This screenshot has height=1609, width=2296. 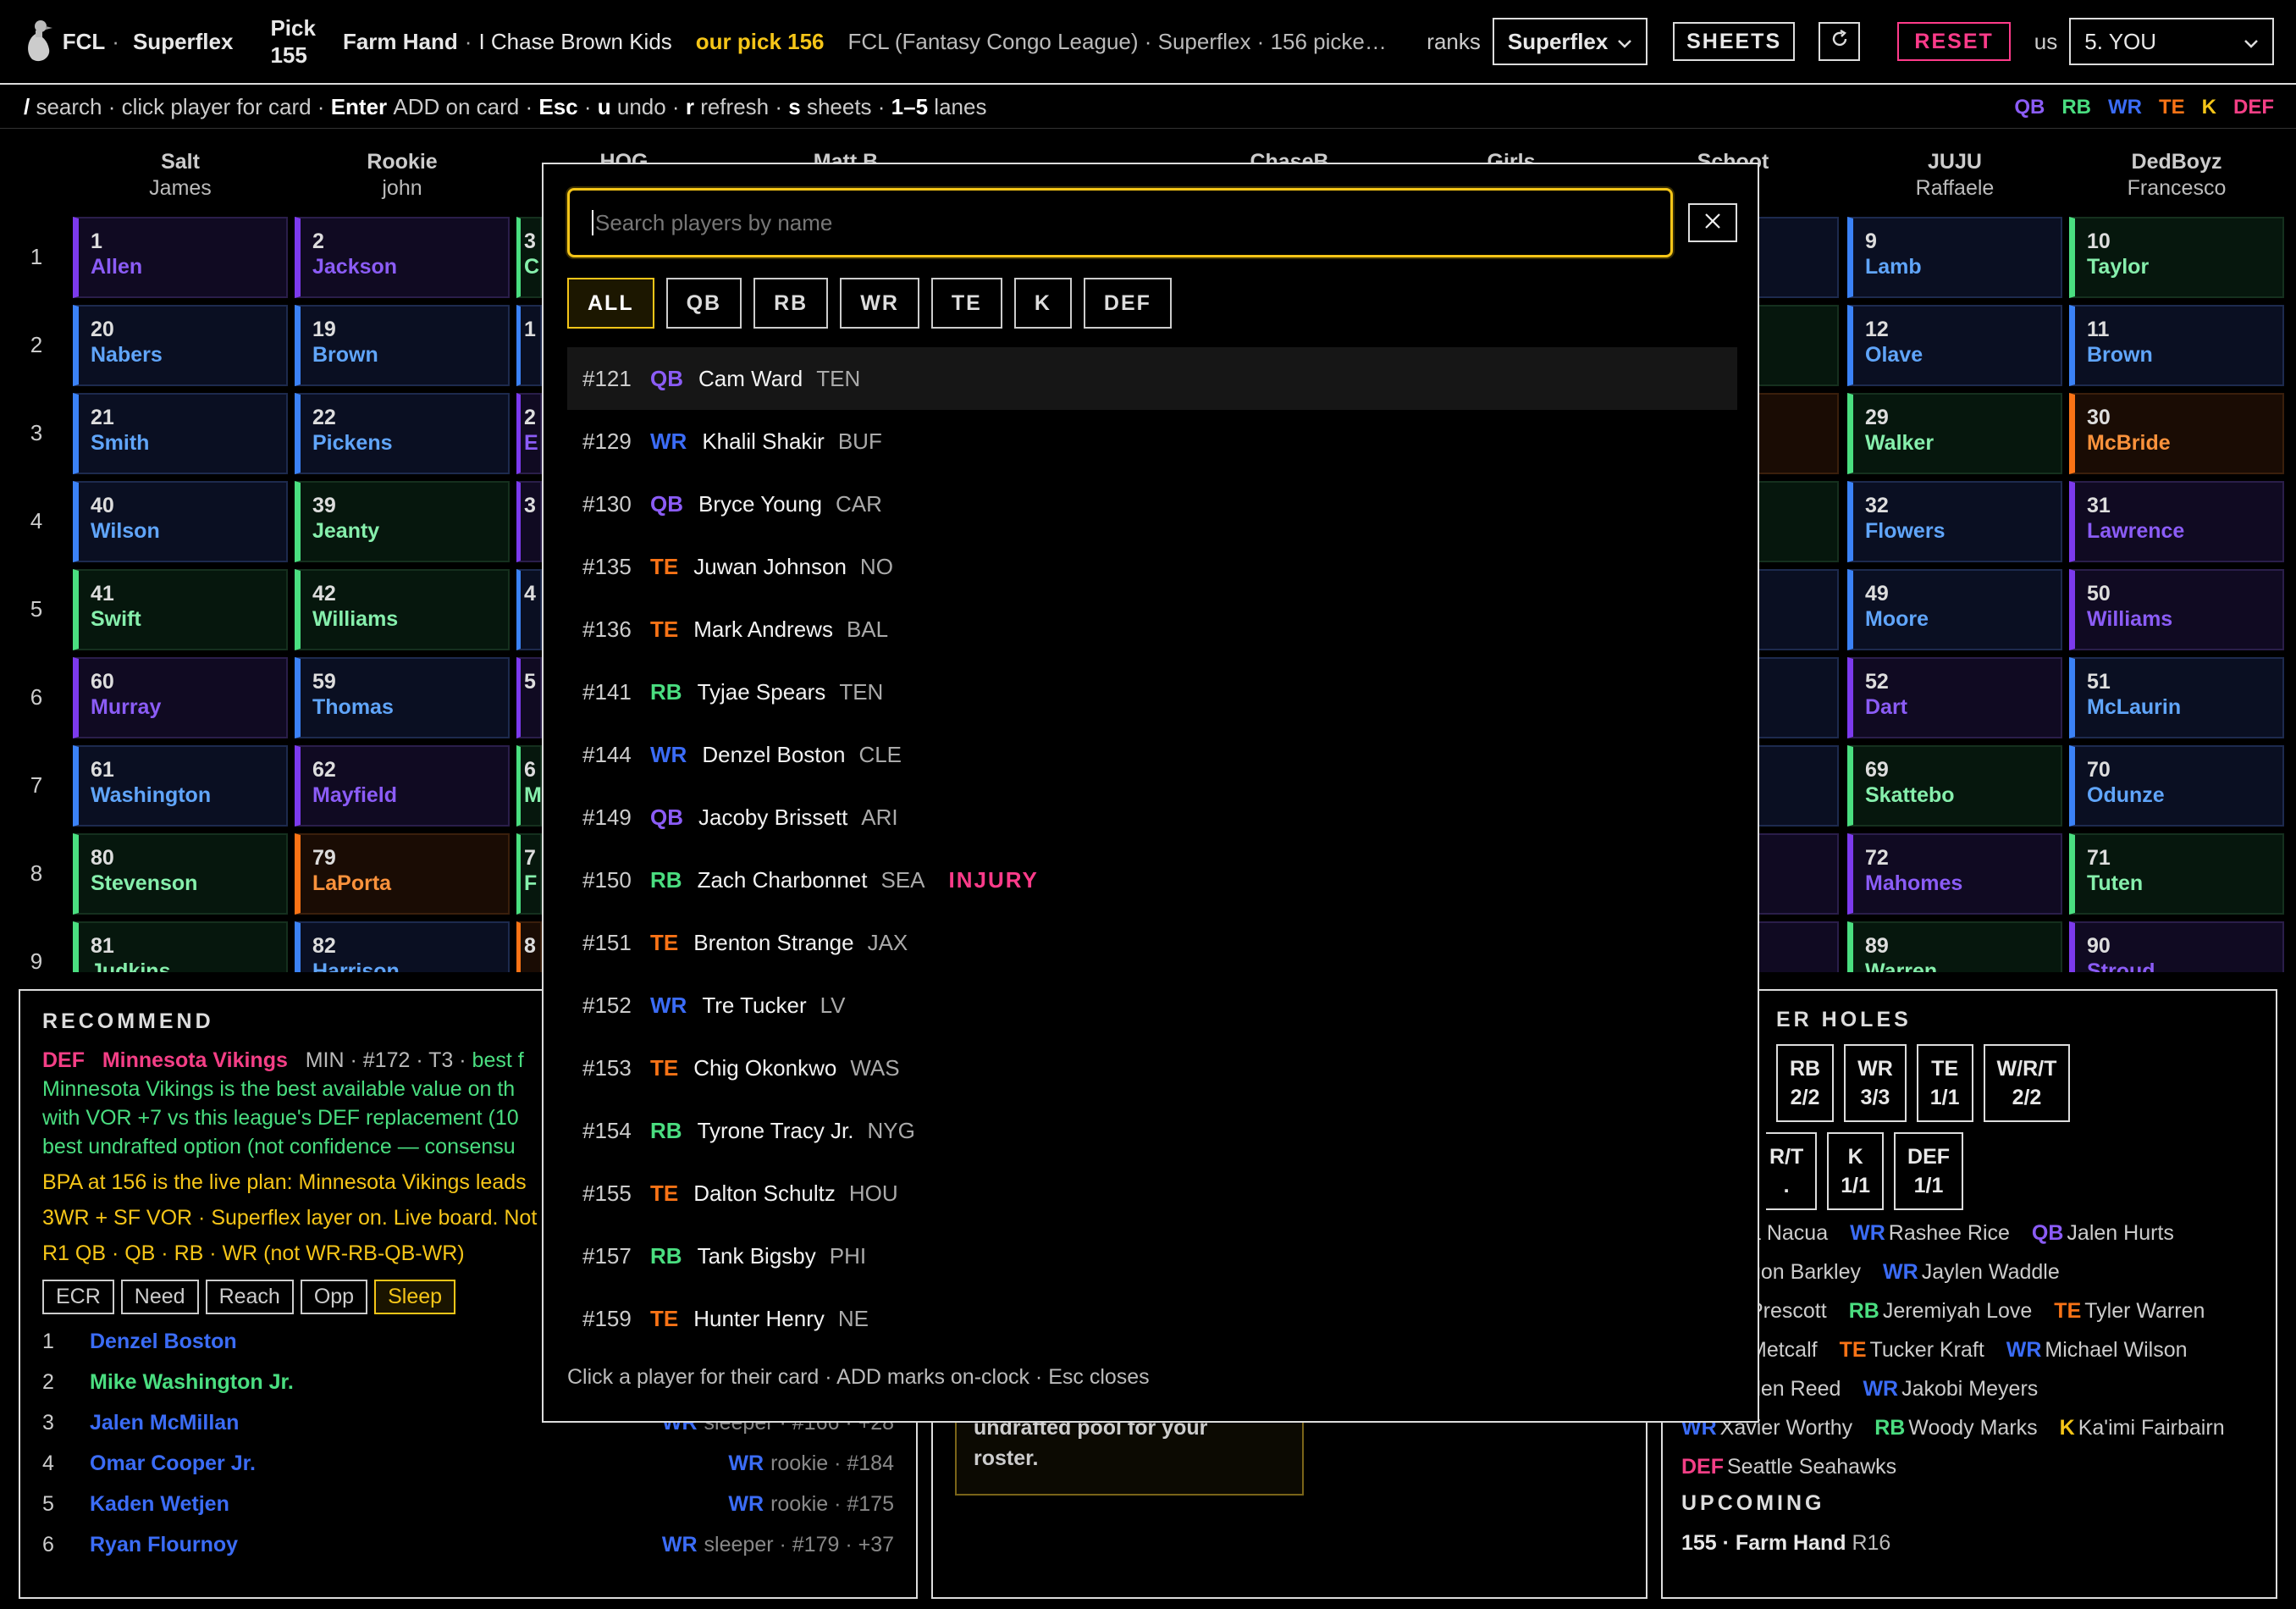 What do you see at coordinates (180, 433) in the screenshot?
I see `draft-cell: 21 Smith` at bounding box center [180, 433].